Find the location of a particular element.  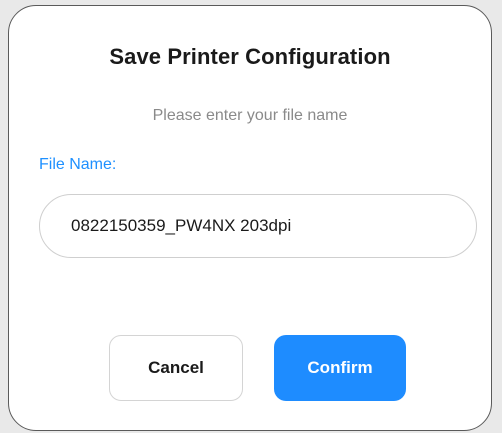

dialog-subtitle: Please enter your file name is located at coordinates (250, 115).